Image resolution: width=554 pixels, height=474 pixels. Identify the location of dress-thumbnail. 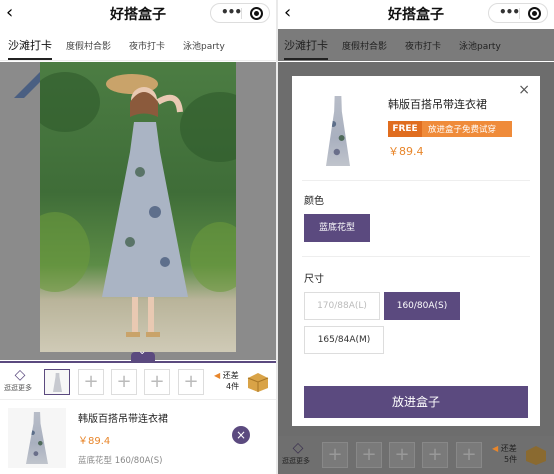
(57, 382).